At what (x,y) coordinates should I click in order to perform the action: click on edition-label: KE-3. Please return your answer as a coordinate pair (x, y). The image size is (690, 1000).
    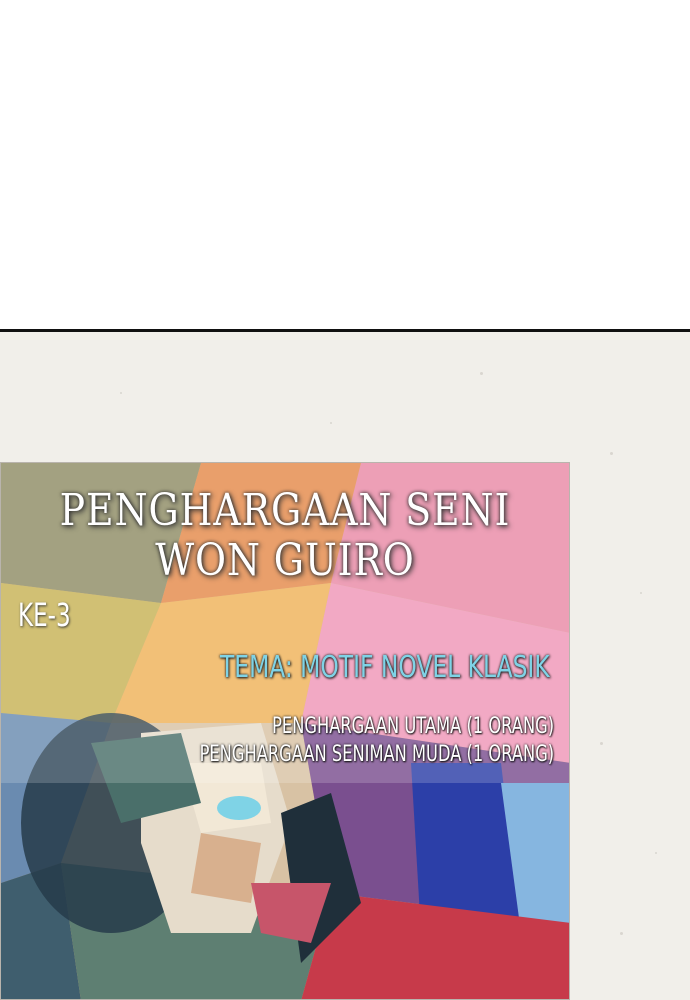
    Looking at the image, I should click on (44, 615).